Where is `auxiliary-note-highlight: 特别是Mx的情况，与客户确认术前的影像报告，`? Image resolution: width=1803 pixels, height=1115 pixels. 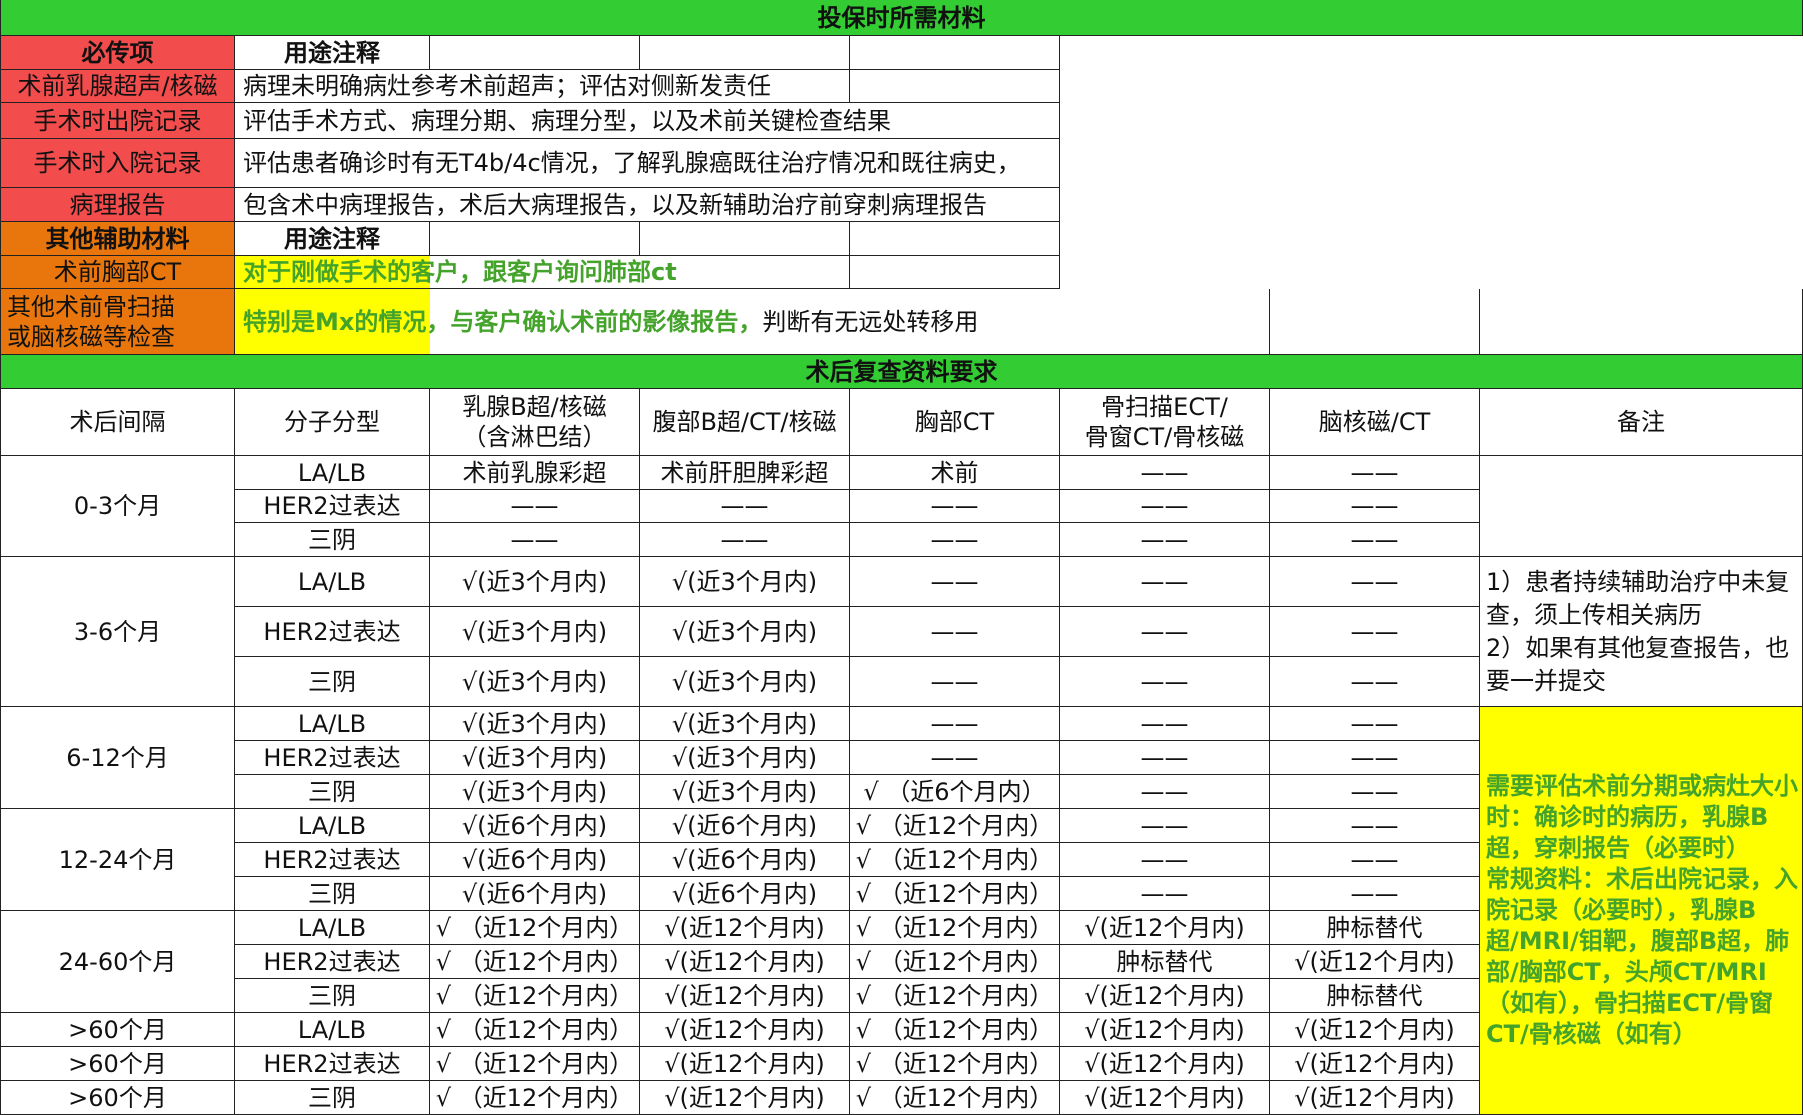
auxiliary-note-highlight: 特别是Mx的情况，与客户确认术前的影像报告， is located at coordinates (503, 321).